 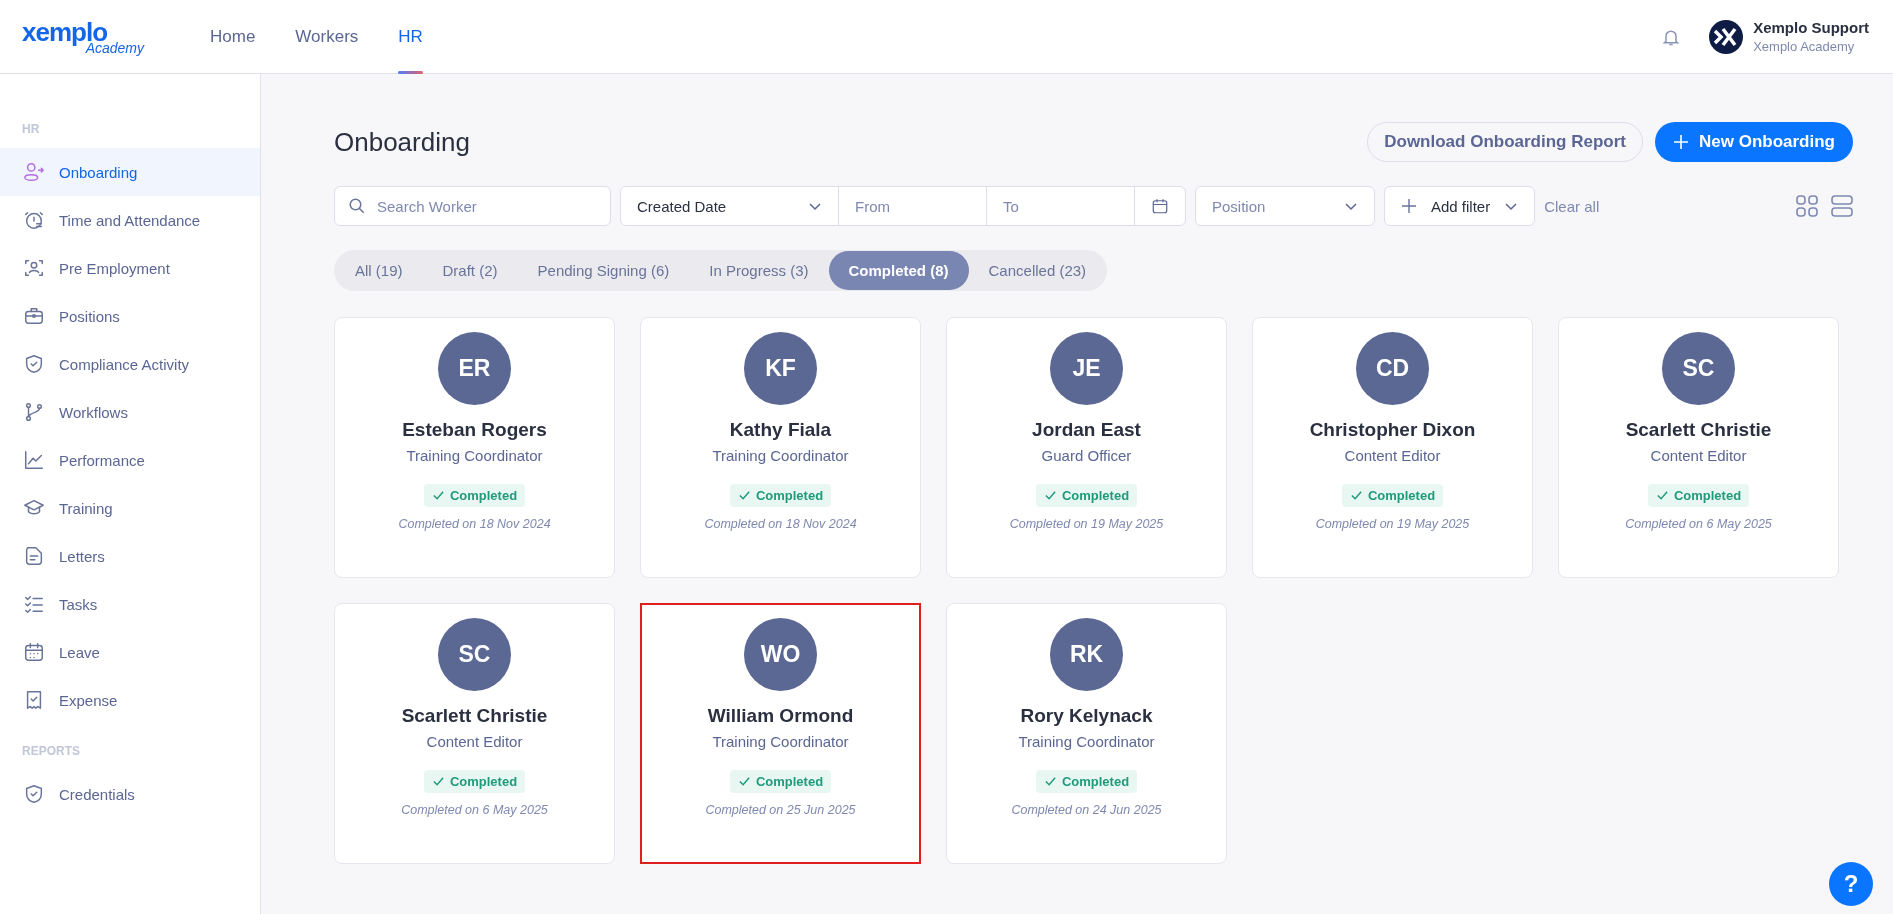 What do you see at coordinates (402, 142) in the screenshot?
I see `page-title: Onboarding` at bounding box center [402, 142].